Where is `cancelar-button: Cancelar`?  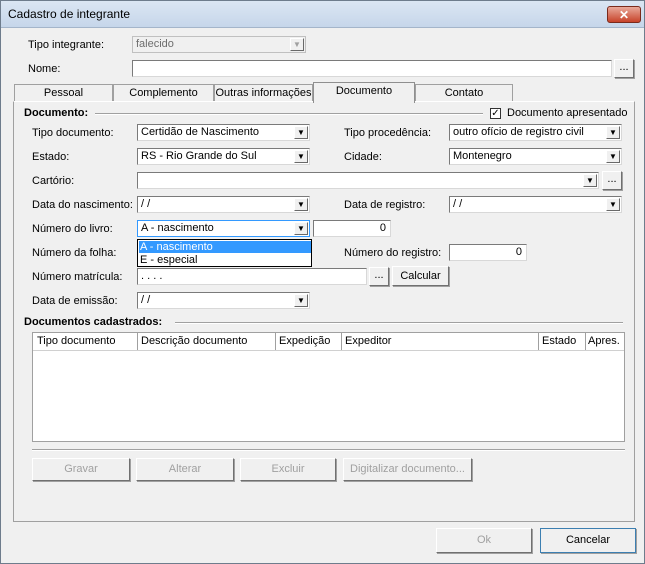
cancelar-button: Cancelar is located at coordinates (588, 540).